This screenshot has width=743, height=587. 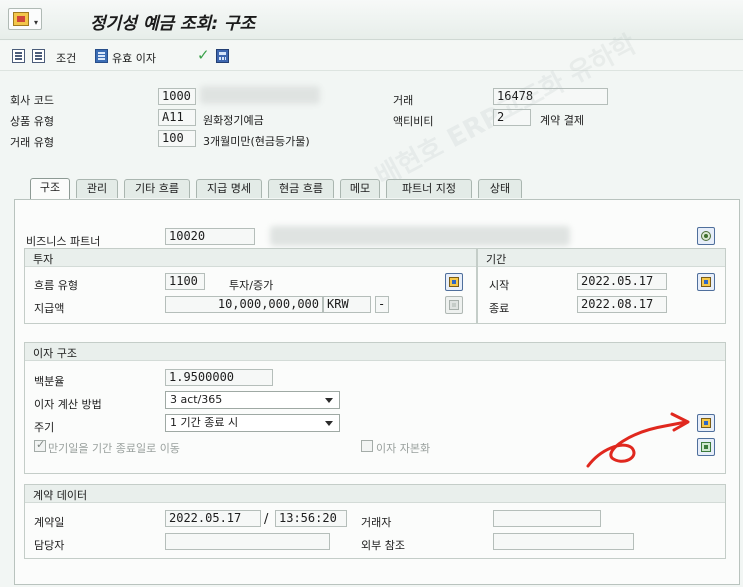 What do you see at coordinates (32, 121) in the screenshot?
I see `product-type-label: 상품 유형` at bounding box center [32, 121].